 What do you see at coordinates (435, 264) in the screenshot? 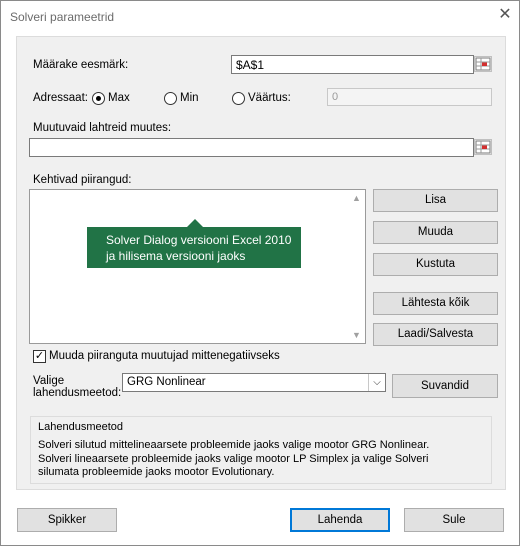
I see `delete-button: Kustuta` at bounding box center [435, 264].